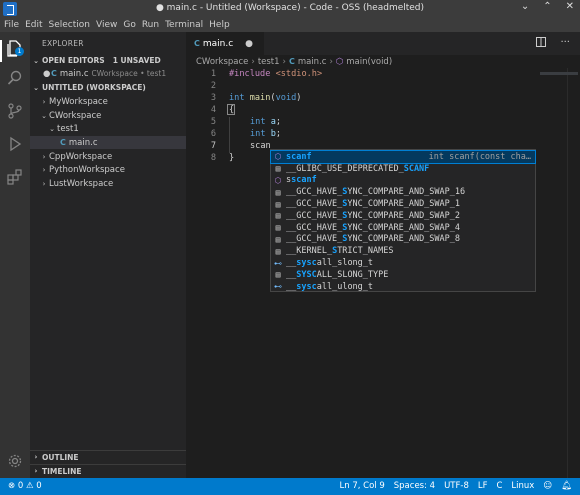  What do you see at coordinates (62, 471) in the screenshot?
I see `timeline-label: TIMELINE` at bounding box center [62, 471].